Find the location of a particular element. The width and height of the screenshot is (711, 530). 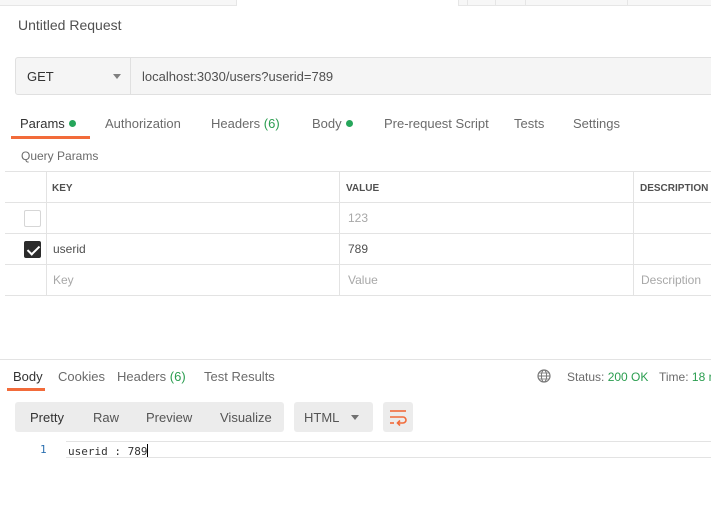

url-bar: GET localhost:3030/users?userid=789 is located at coordinates (363, 76).